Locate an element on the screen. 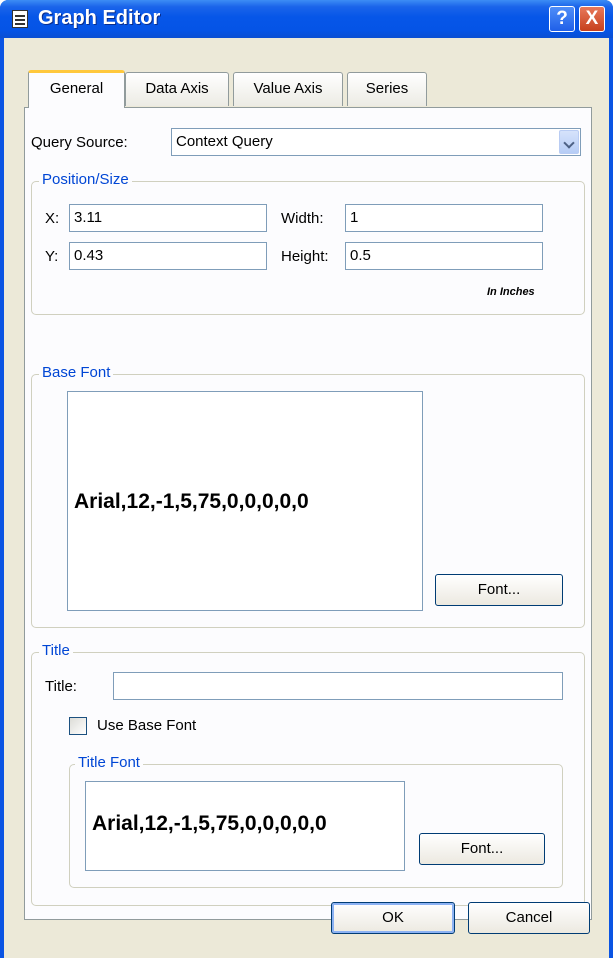  units-note: In Inches is located at coordinates (511, 292).